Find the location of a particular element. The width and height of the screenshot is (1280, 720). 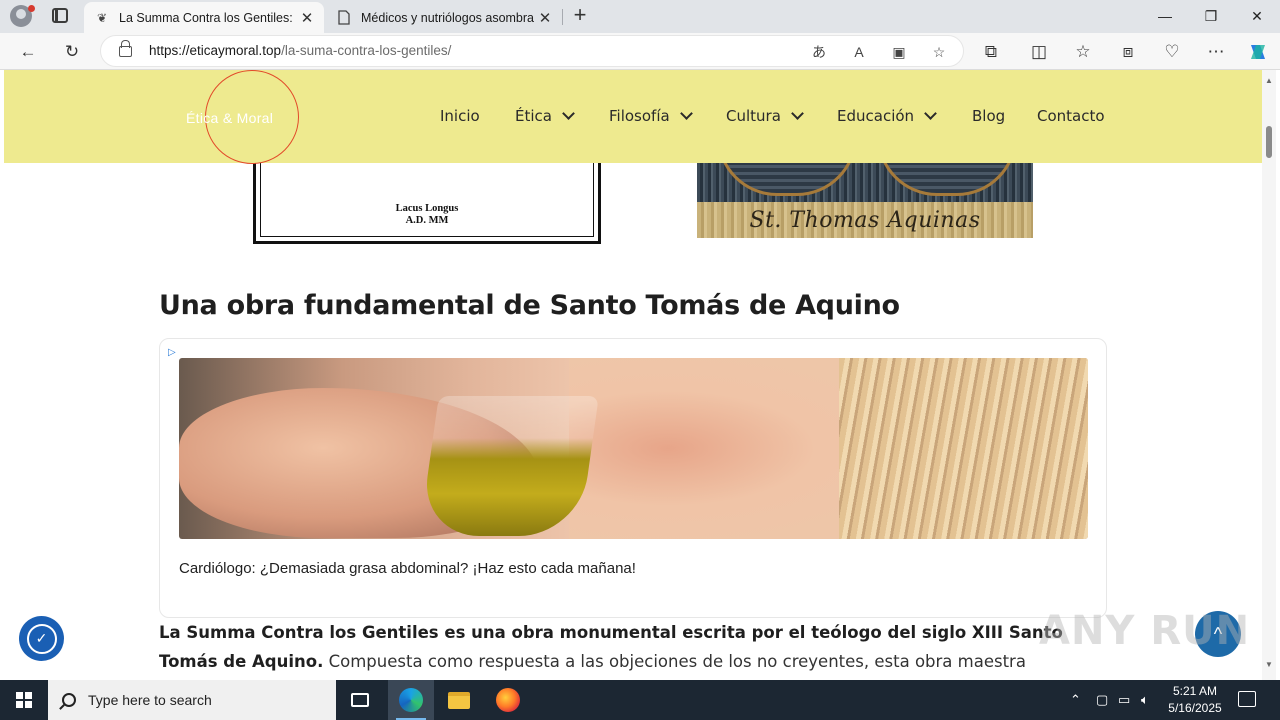

taskbar-firefox is located at coordinates (508, 700).